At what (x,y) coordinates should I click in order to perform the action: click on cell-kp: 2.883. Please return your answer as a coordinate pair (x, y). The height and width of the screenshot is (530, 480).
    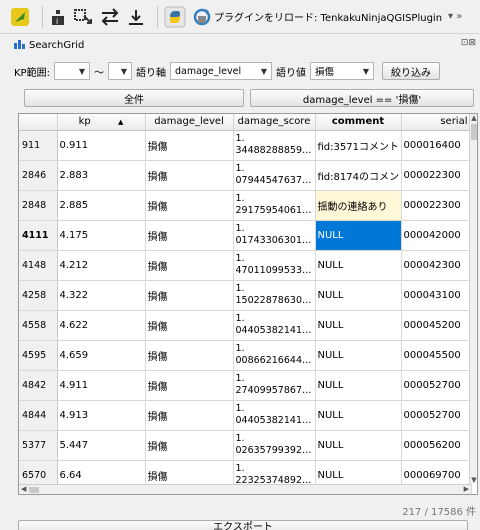
    Looking at the image, I should click on (101, 175).